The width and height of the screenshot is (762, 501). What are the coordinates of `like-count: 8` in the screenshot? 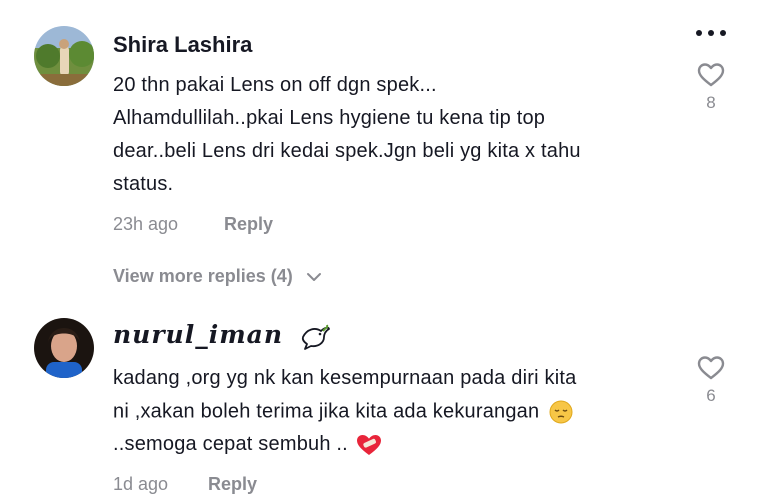 It's located at (711, 102).